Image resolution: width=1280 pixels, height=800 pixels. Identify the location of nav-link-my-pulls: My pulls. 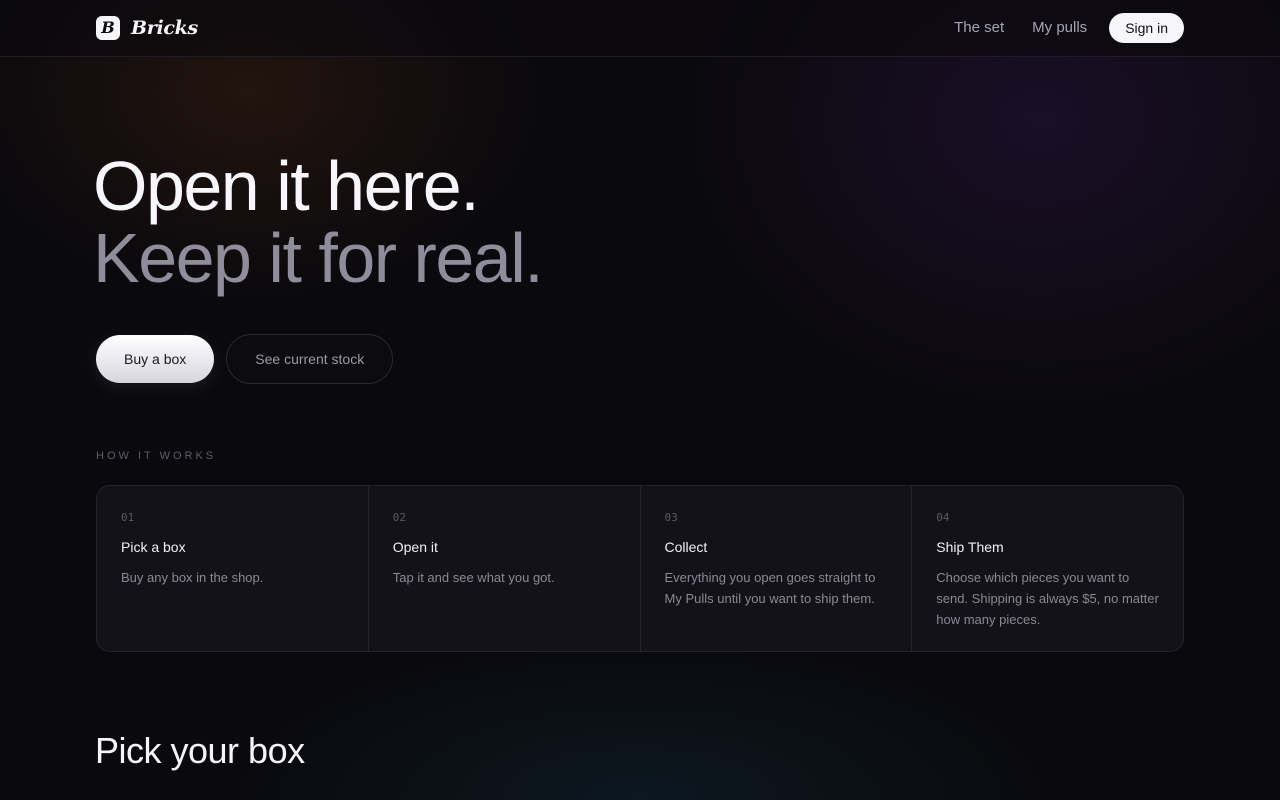
(1059, 28).